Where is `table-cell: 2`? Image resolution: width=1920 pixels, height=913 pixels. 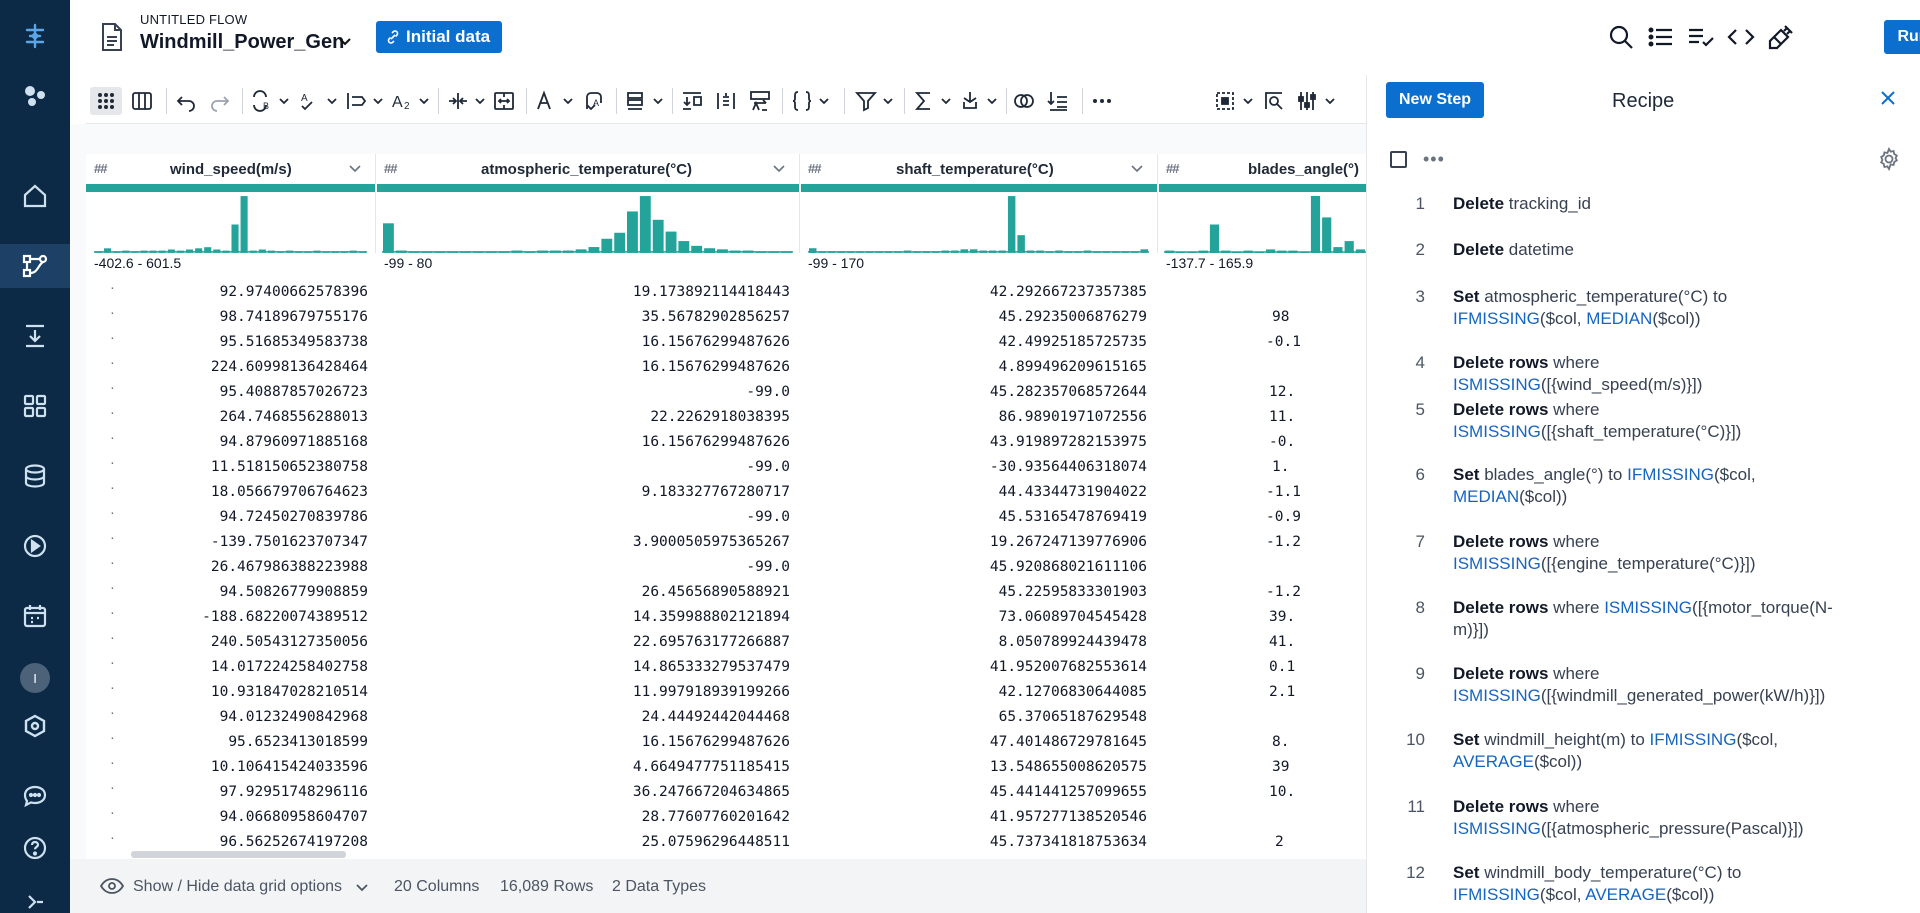
table-cell: 2 is located at coordinates (1315, 842).